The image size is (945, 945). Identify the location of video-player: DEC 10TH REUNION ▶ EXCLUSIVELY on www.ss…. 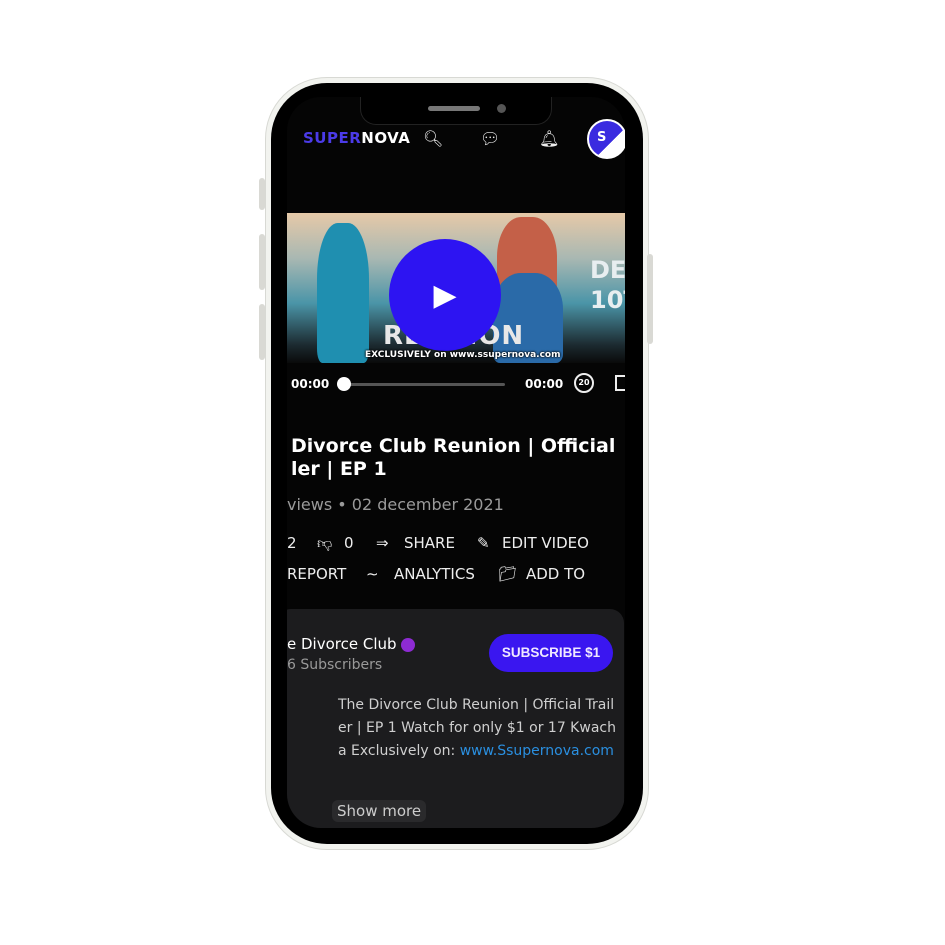
(456, 288).